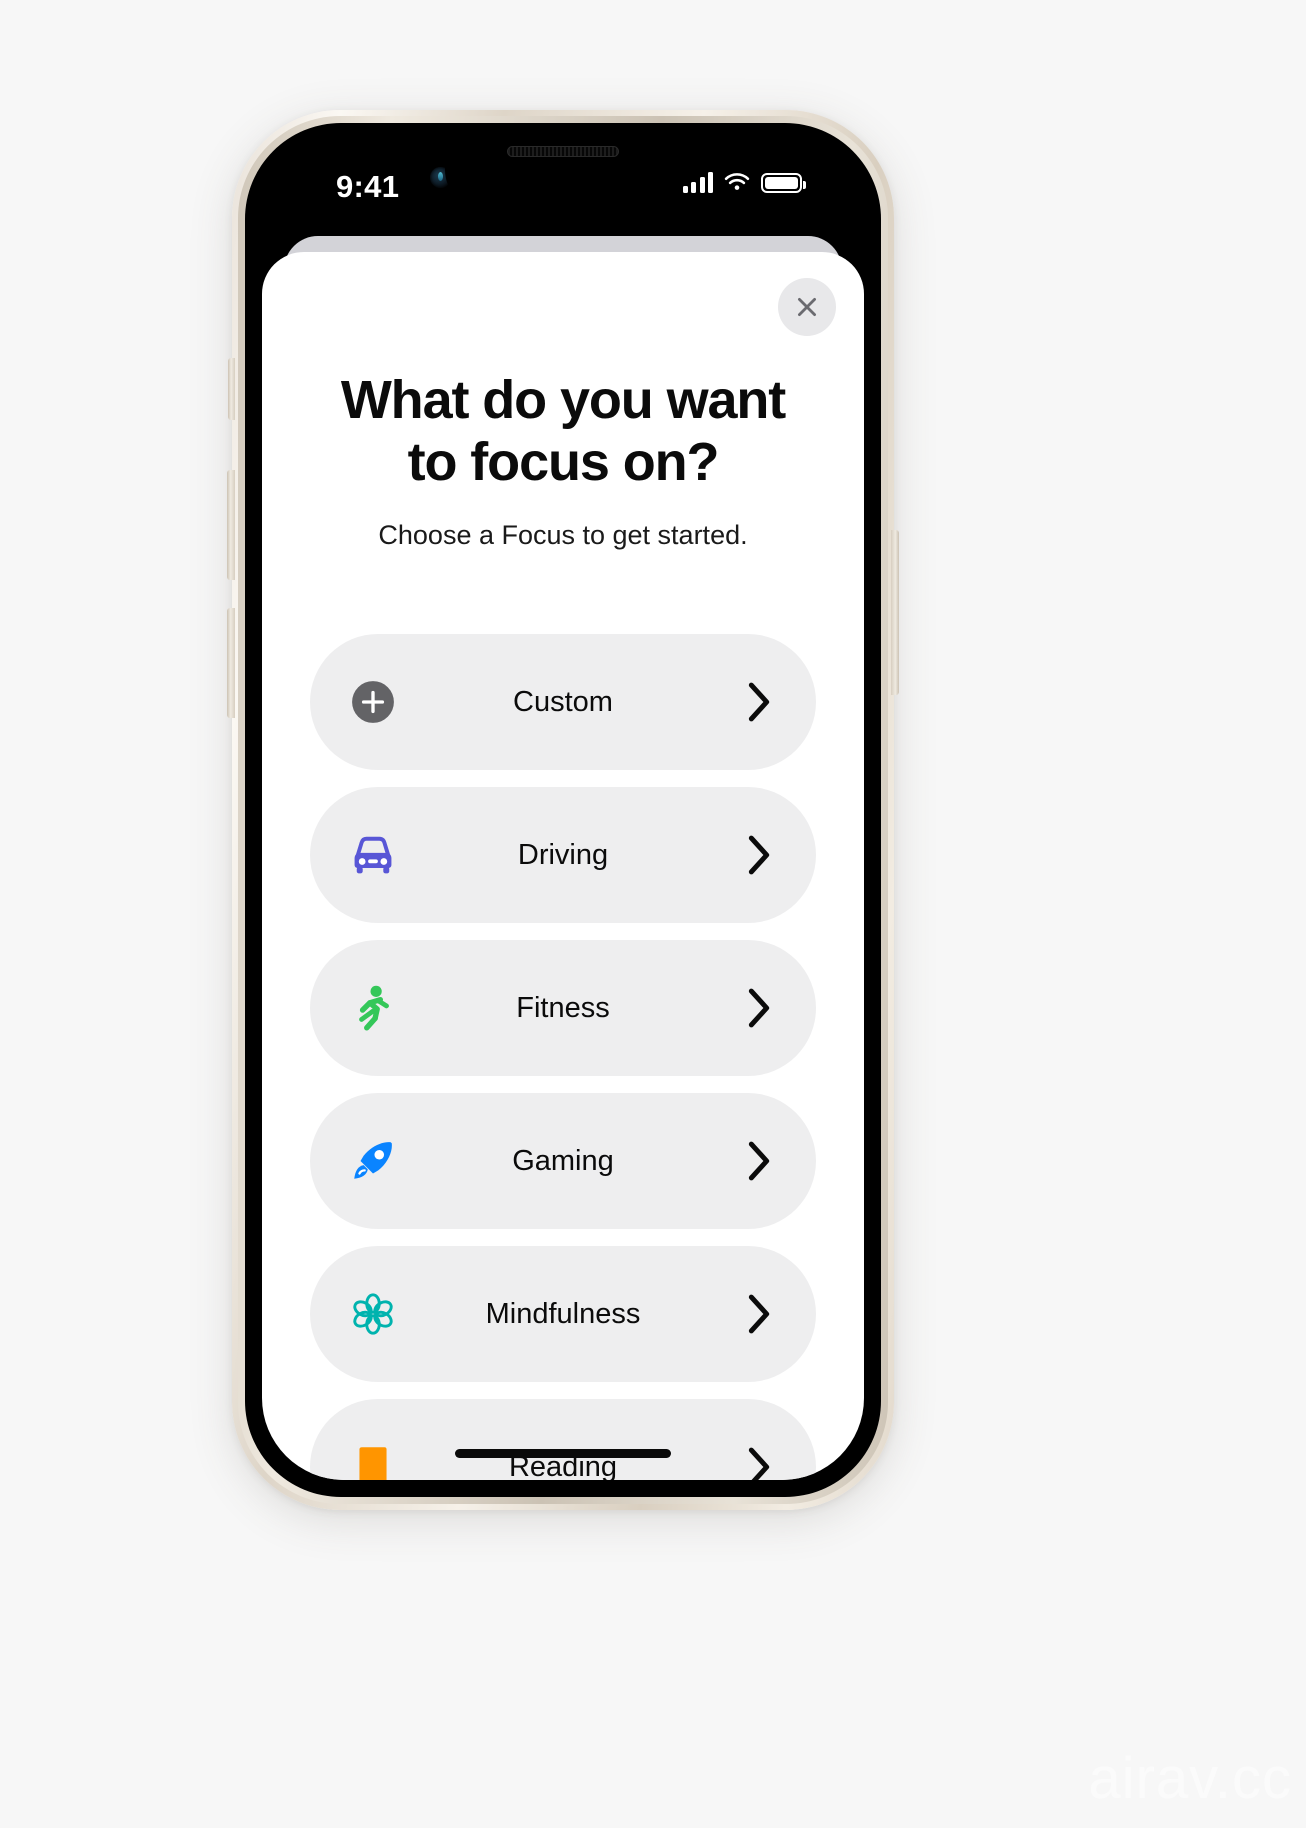 This screenshot has width=1306, height=1828. I want to click on battery-full-icon, so click(783, 182).